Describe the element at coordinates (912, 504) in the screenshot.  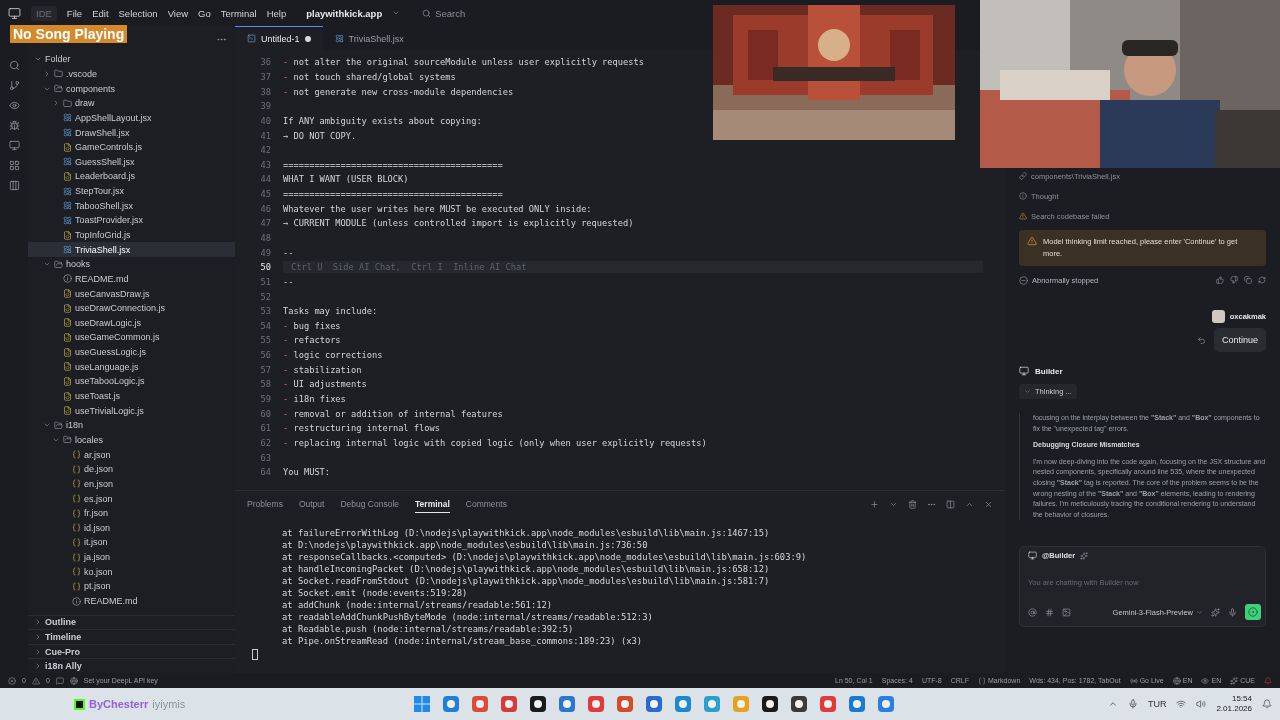
I see `trash-icon` at that location.